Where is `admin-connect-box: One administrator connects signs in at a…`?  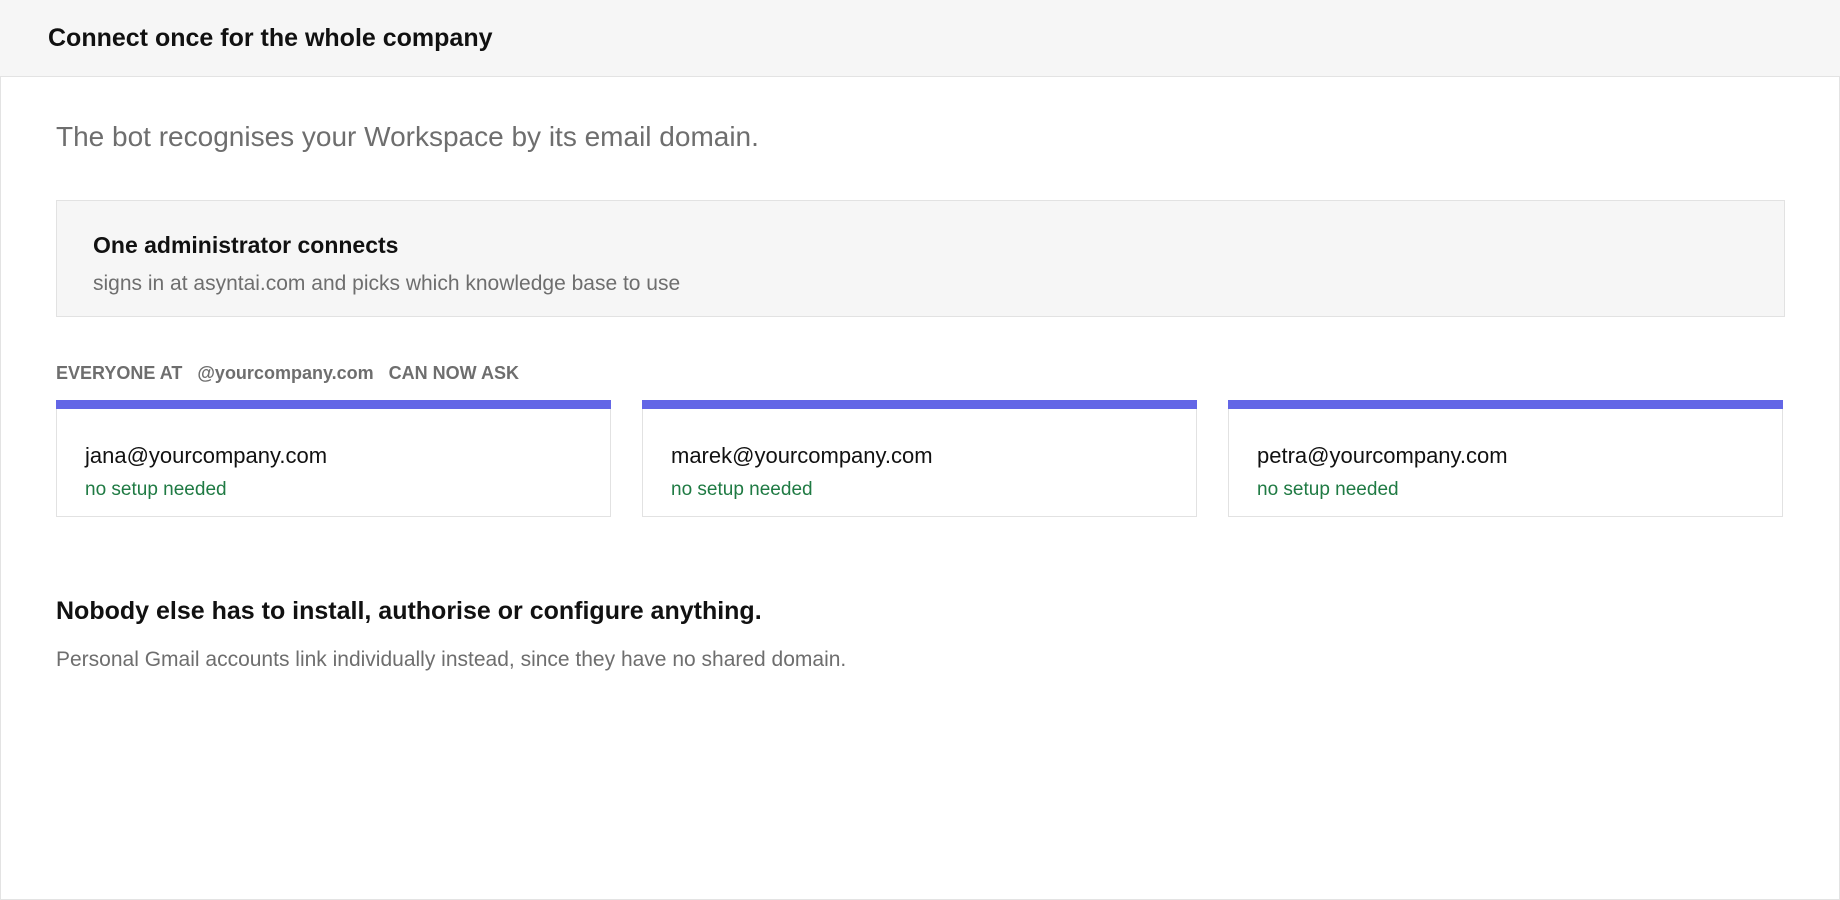 admin-connect-box: One administrator connects signs in at a… is located at coordinates (920, 258).